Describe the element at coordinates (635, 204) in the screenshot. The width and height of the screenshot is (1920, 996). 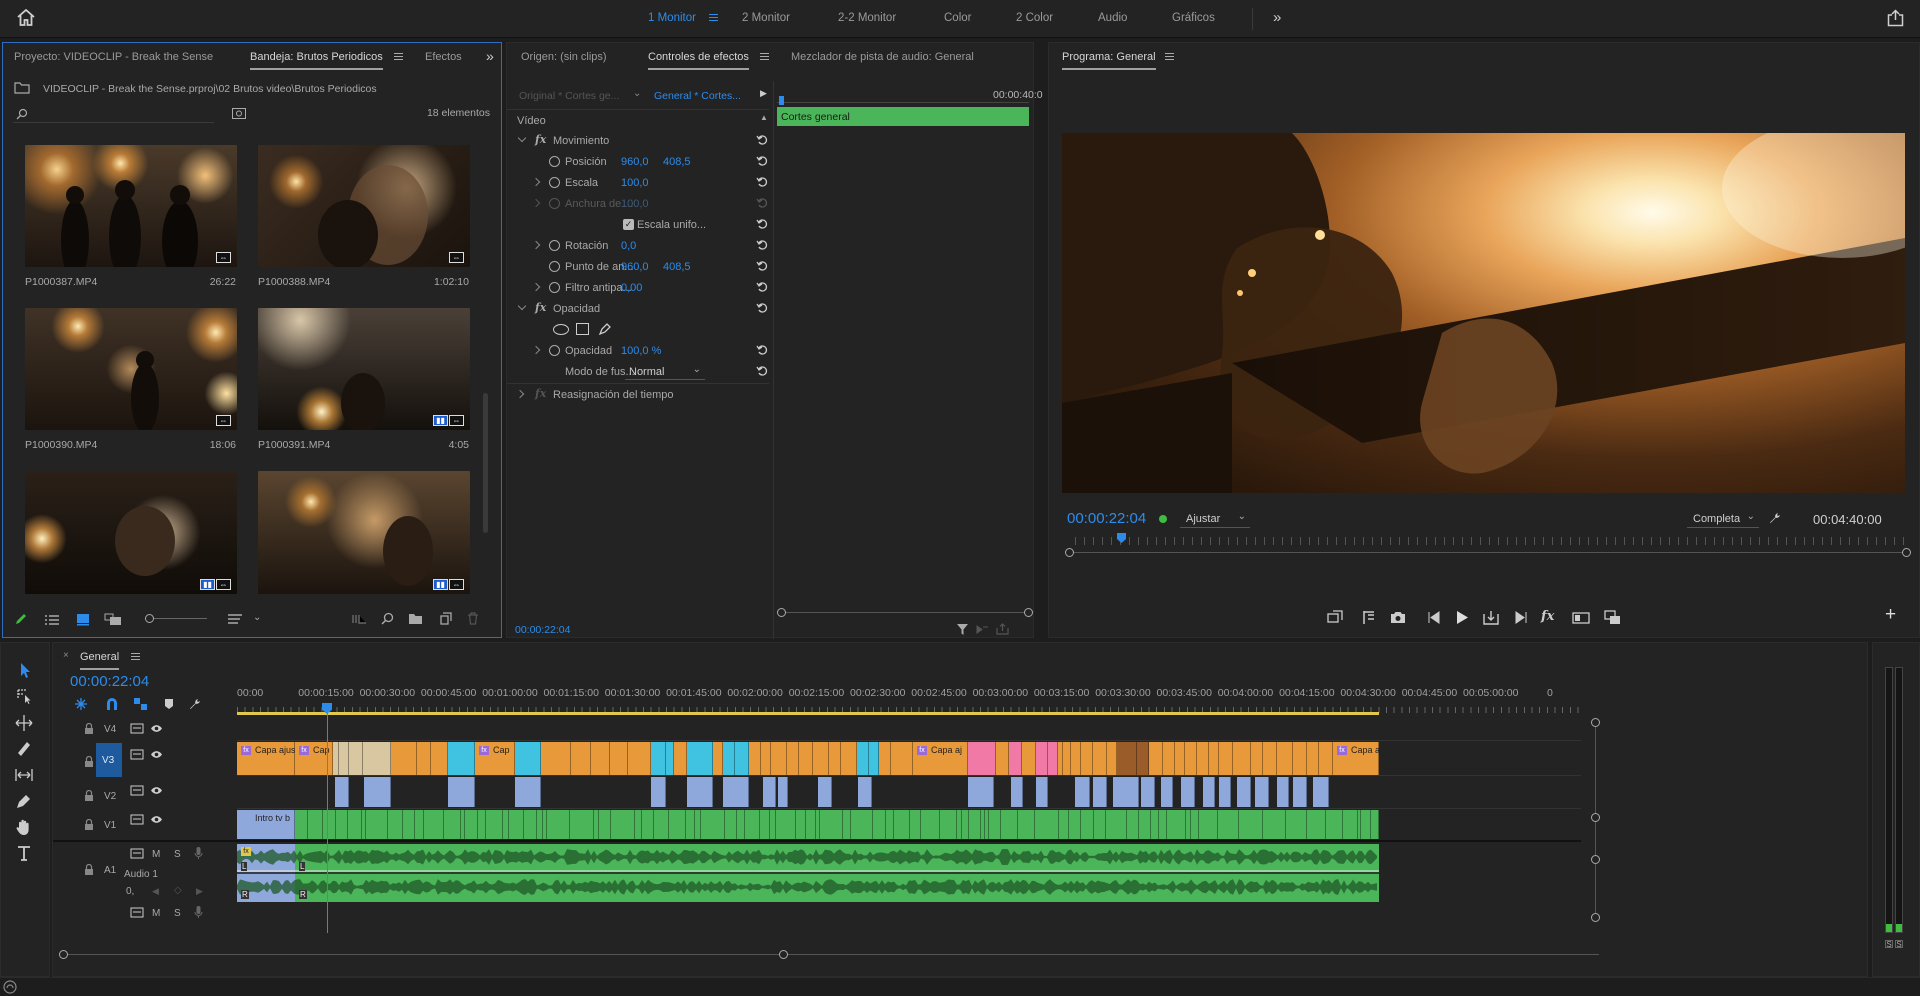
I see `scale-width-value: 100,0` at that location.